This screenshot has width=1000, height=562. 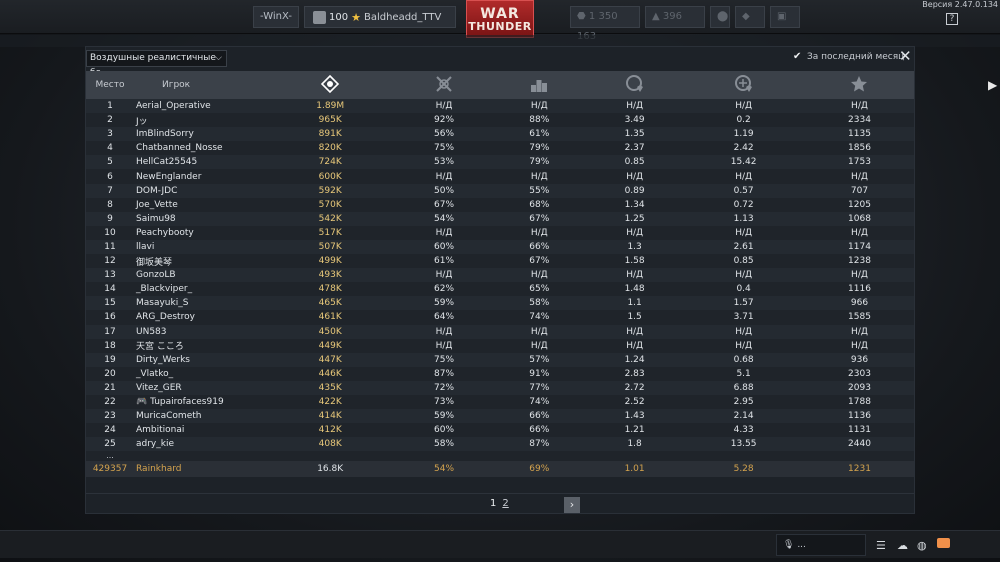 What do you see at coordinates (859, 148) in the screenshot?
I see `cell-c5: 1856` at bounding box center [859, 148].